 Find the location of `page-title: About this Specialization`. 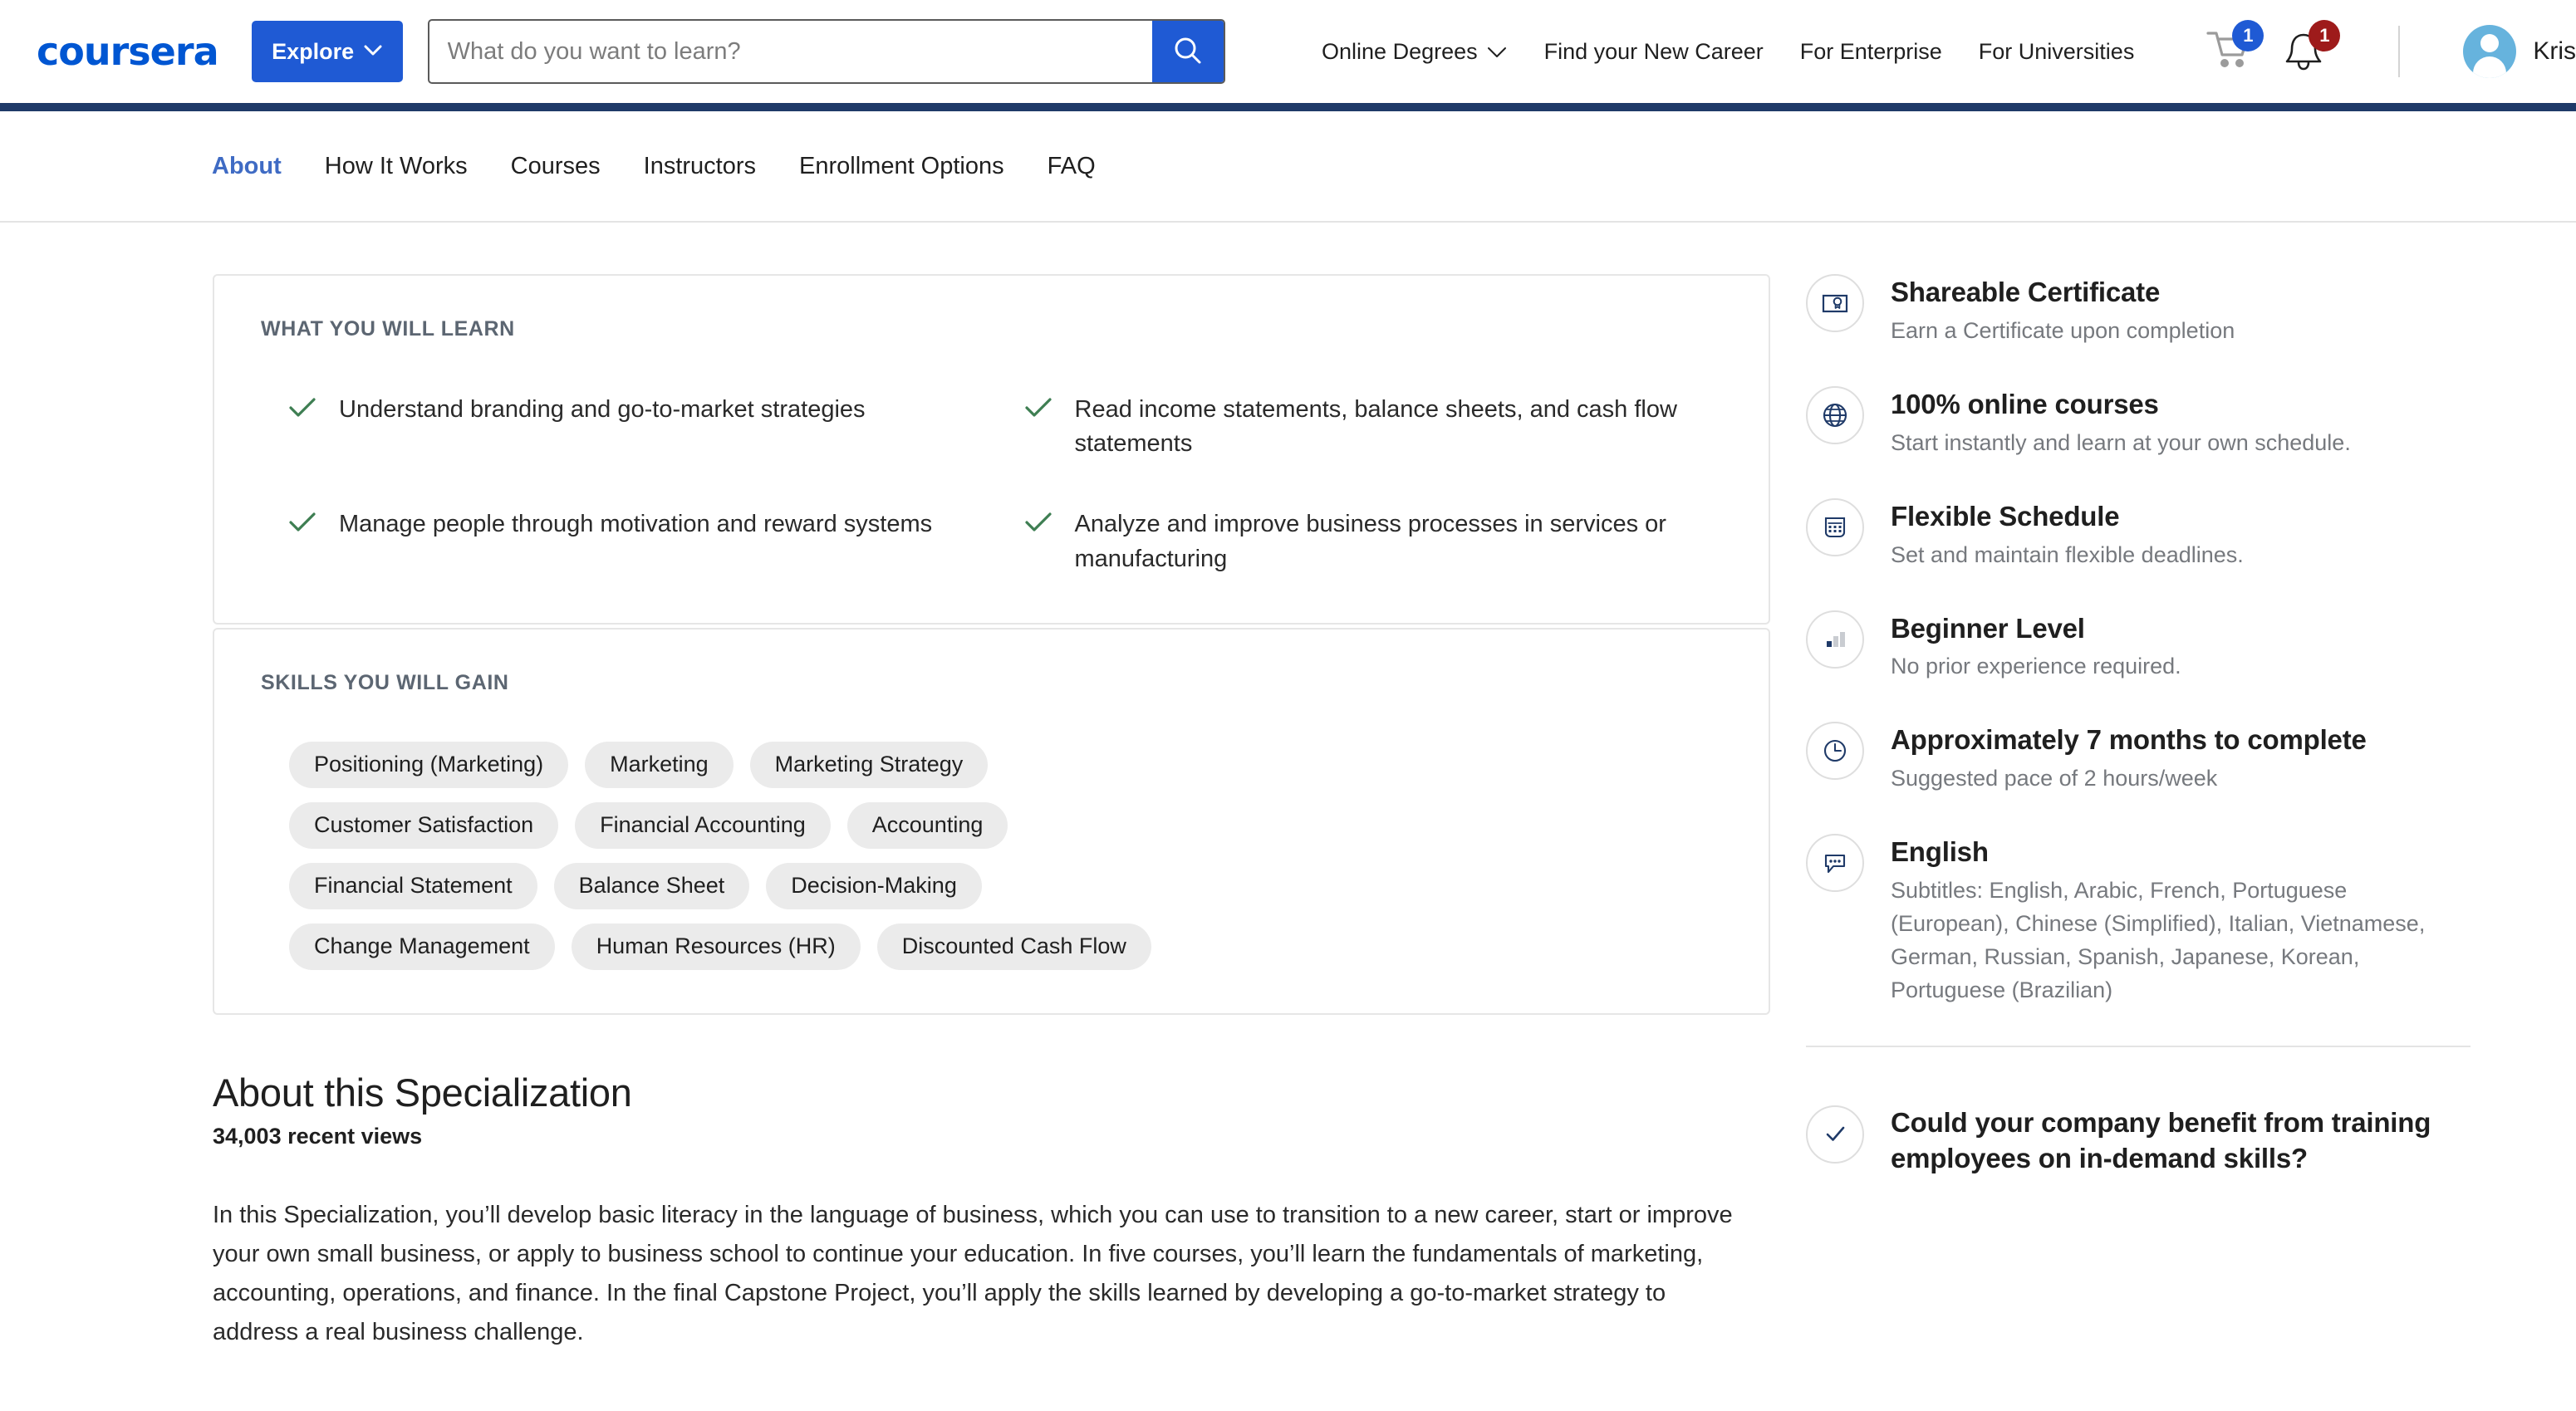

page-title: About this Specialization is located at coordinates (422, 1092).